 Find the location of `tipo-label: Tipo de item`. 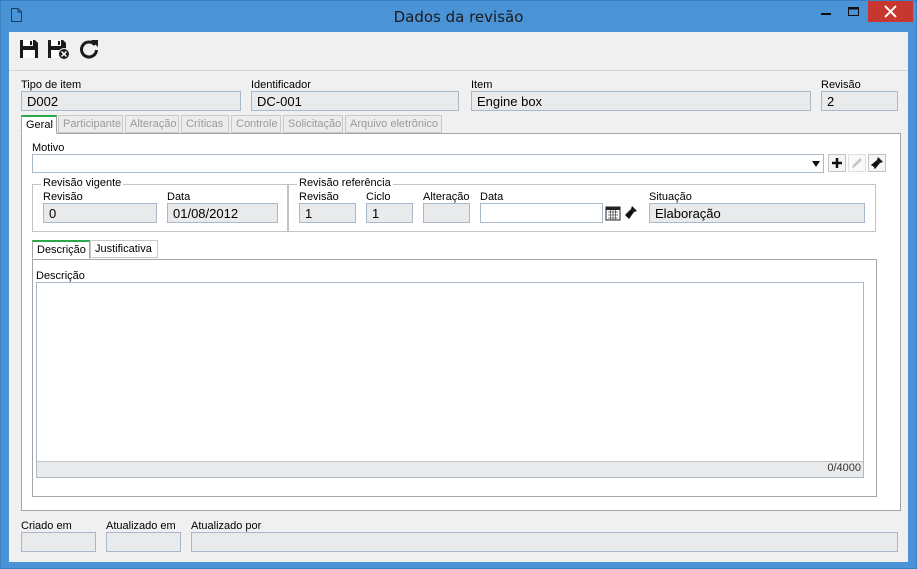

tipo-label: Tipo de item is located at coordinates (51, 85).